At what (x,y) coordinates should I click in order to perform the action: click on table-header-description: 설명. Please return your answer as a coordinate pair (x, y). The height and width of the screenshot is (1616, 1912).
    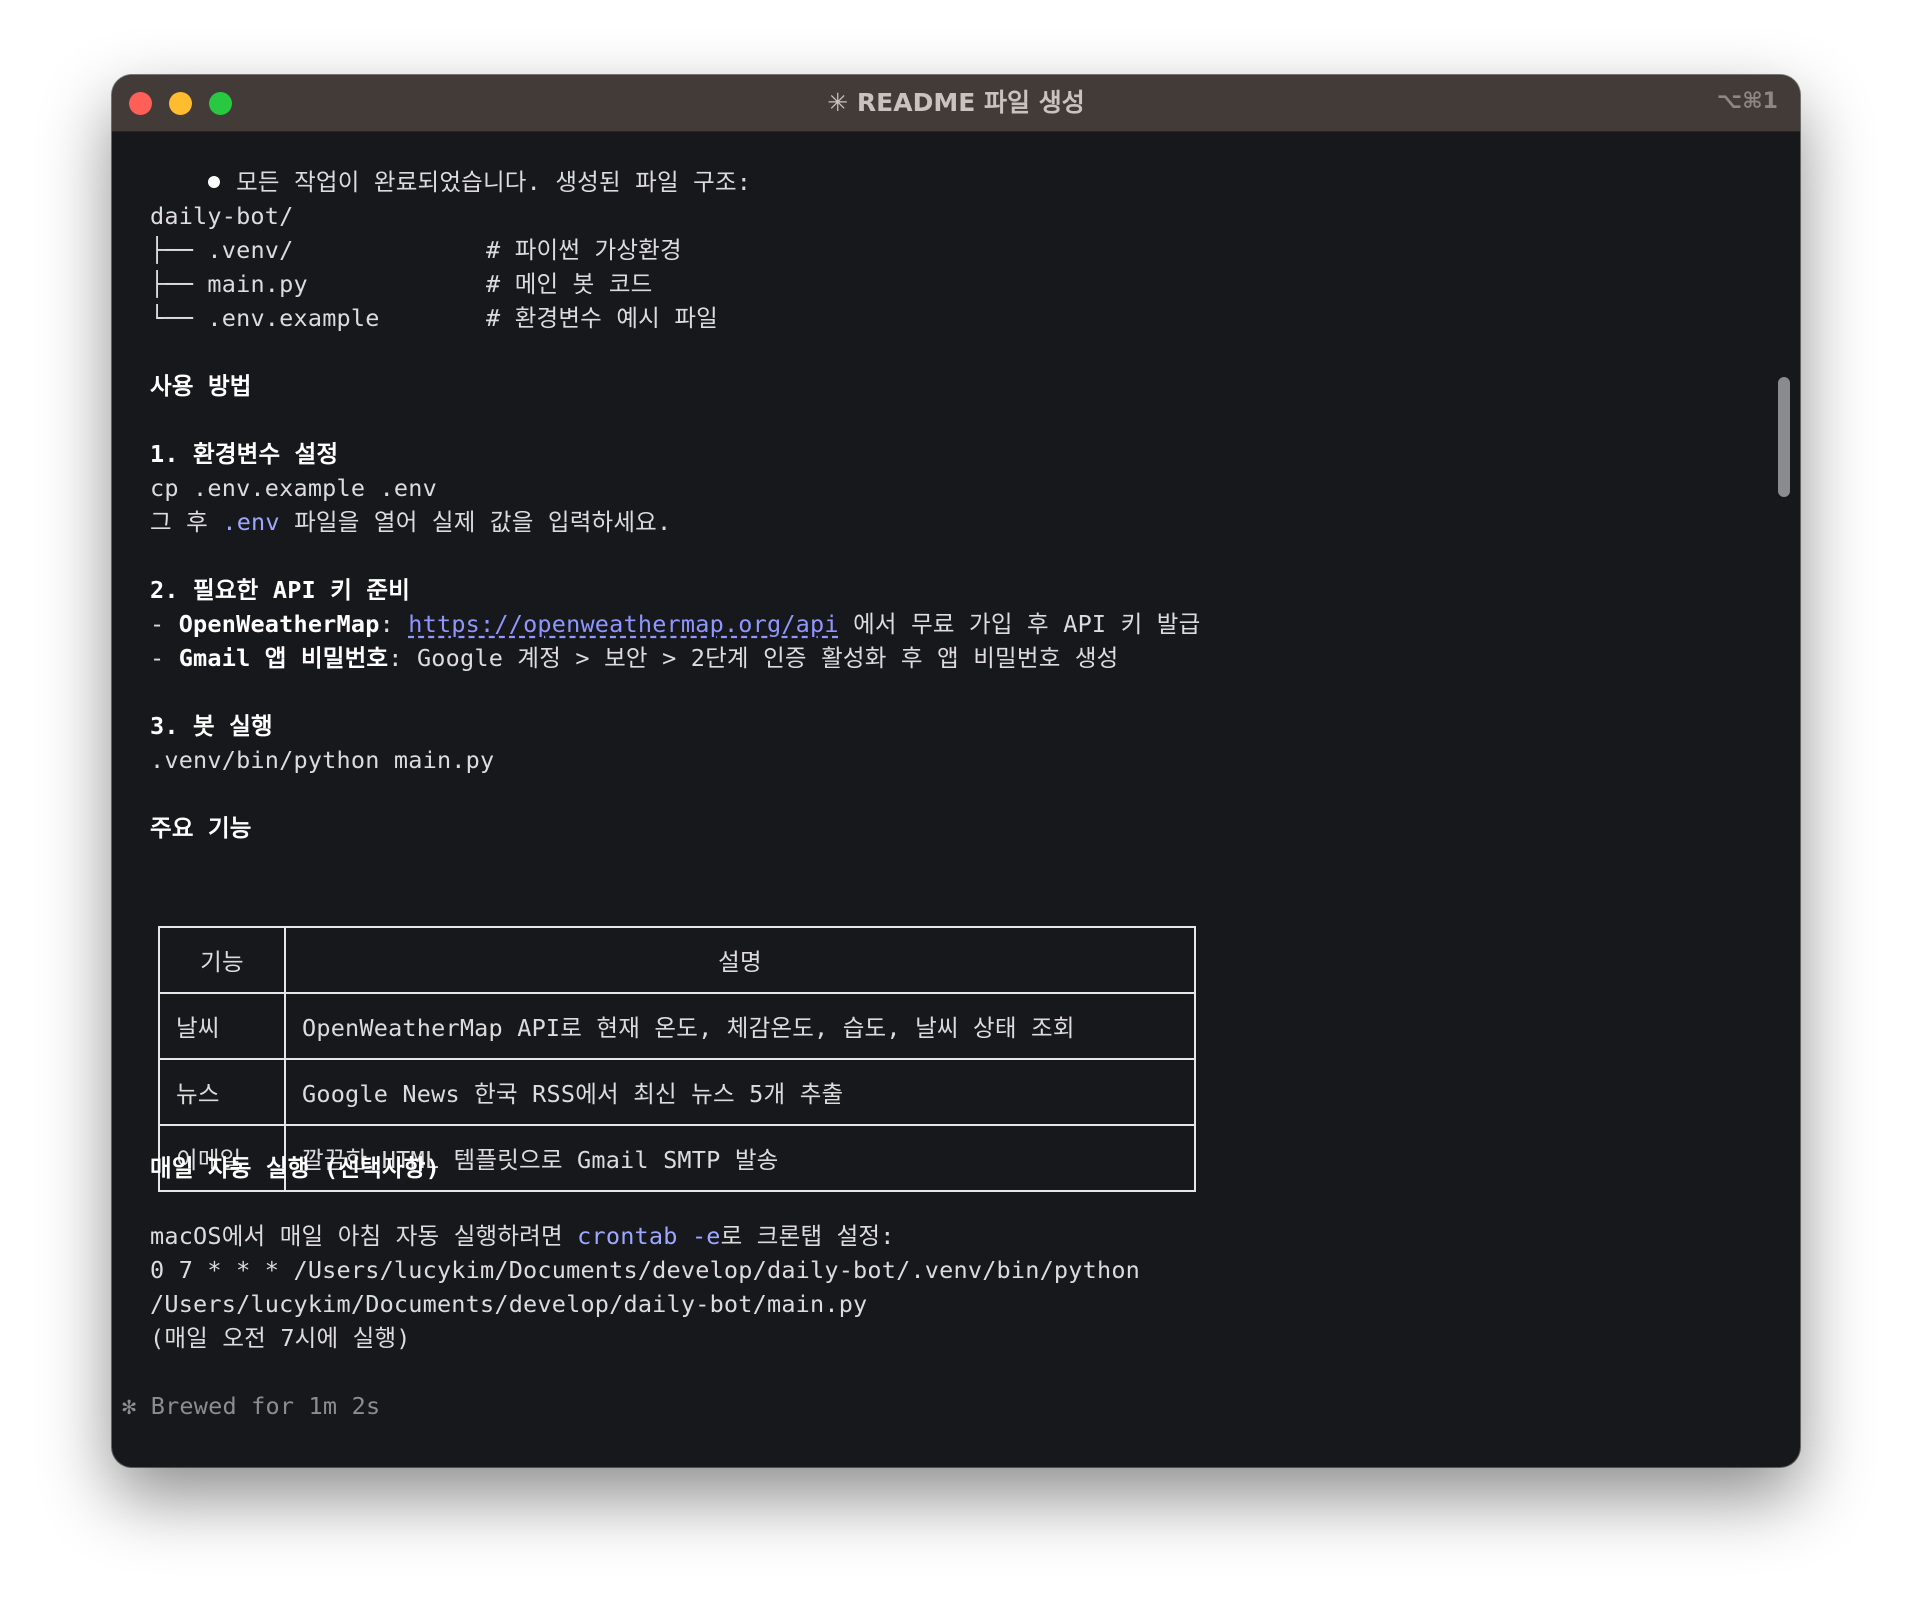
    Looking at the image, I should click on (740, 960).